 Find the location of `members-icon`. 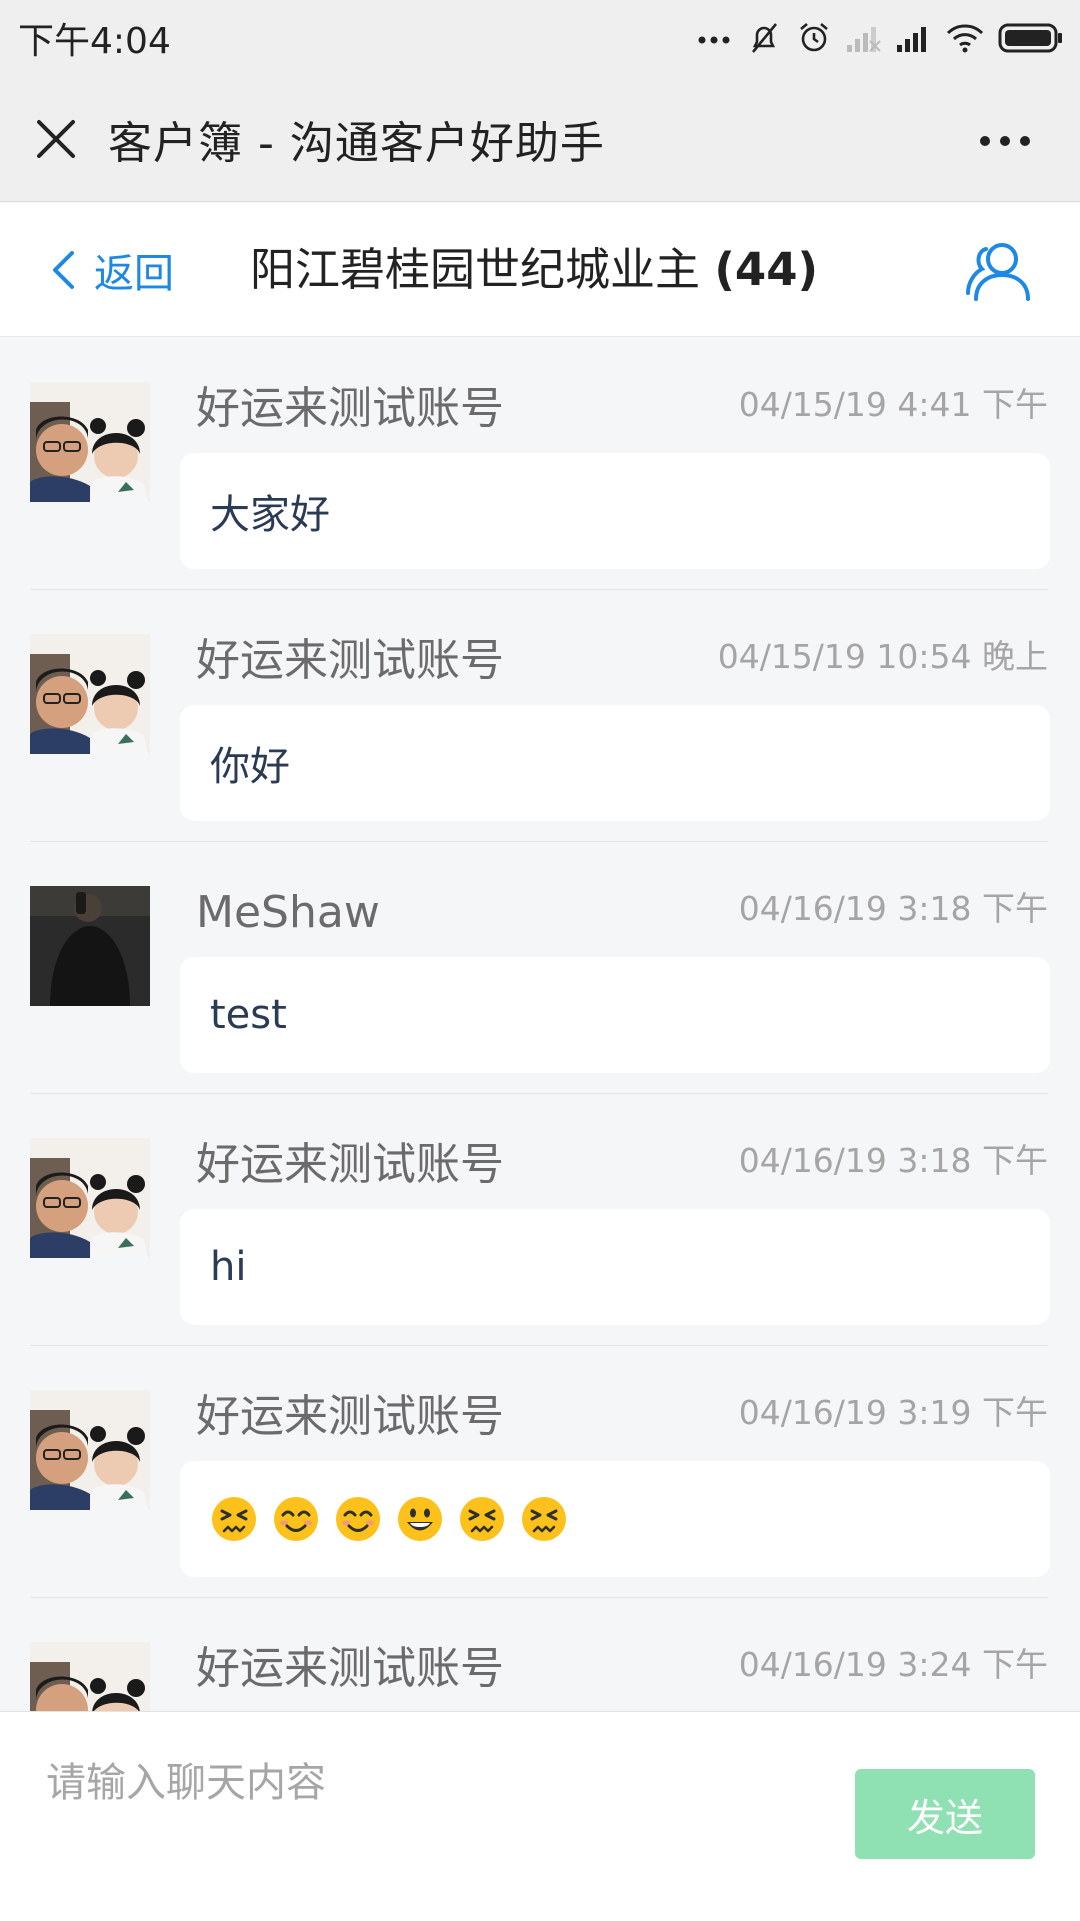

members-icon is located at coordinates (998, 272).